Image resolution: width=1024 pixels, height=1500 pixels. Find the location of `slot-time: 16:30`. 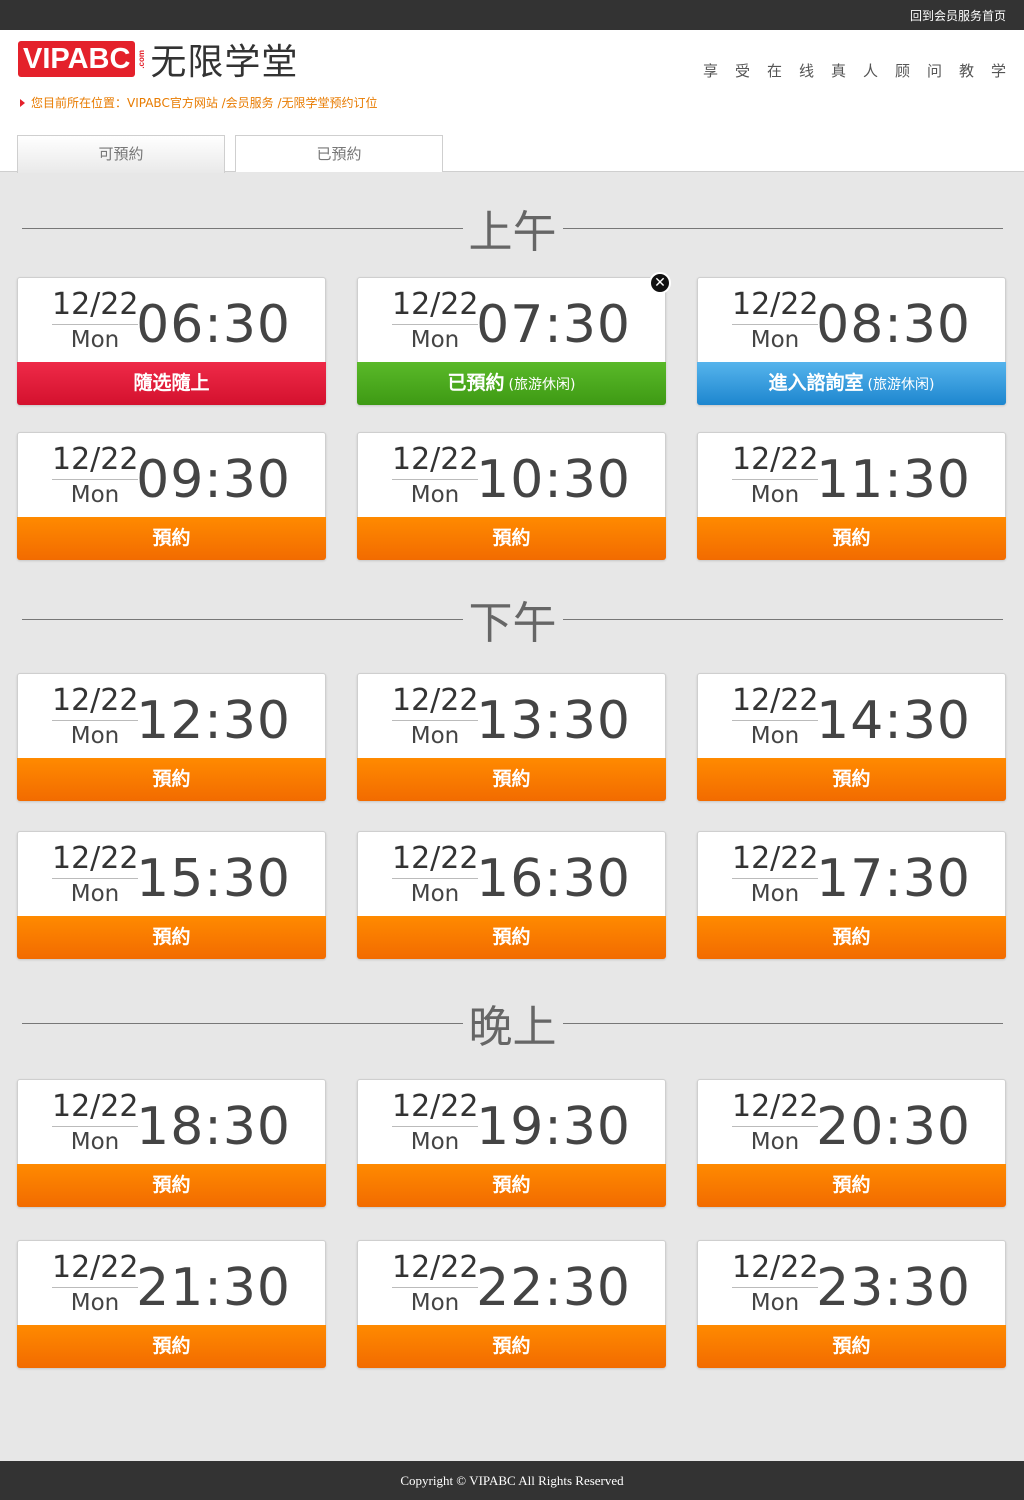

slot-time: 16:30 is located at coordinates (553, 879).